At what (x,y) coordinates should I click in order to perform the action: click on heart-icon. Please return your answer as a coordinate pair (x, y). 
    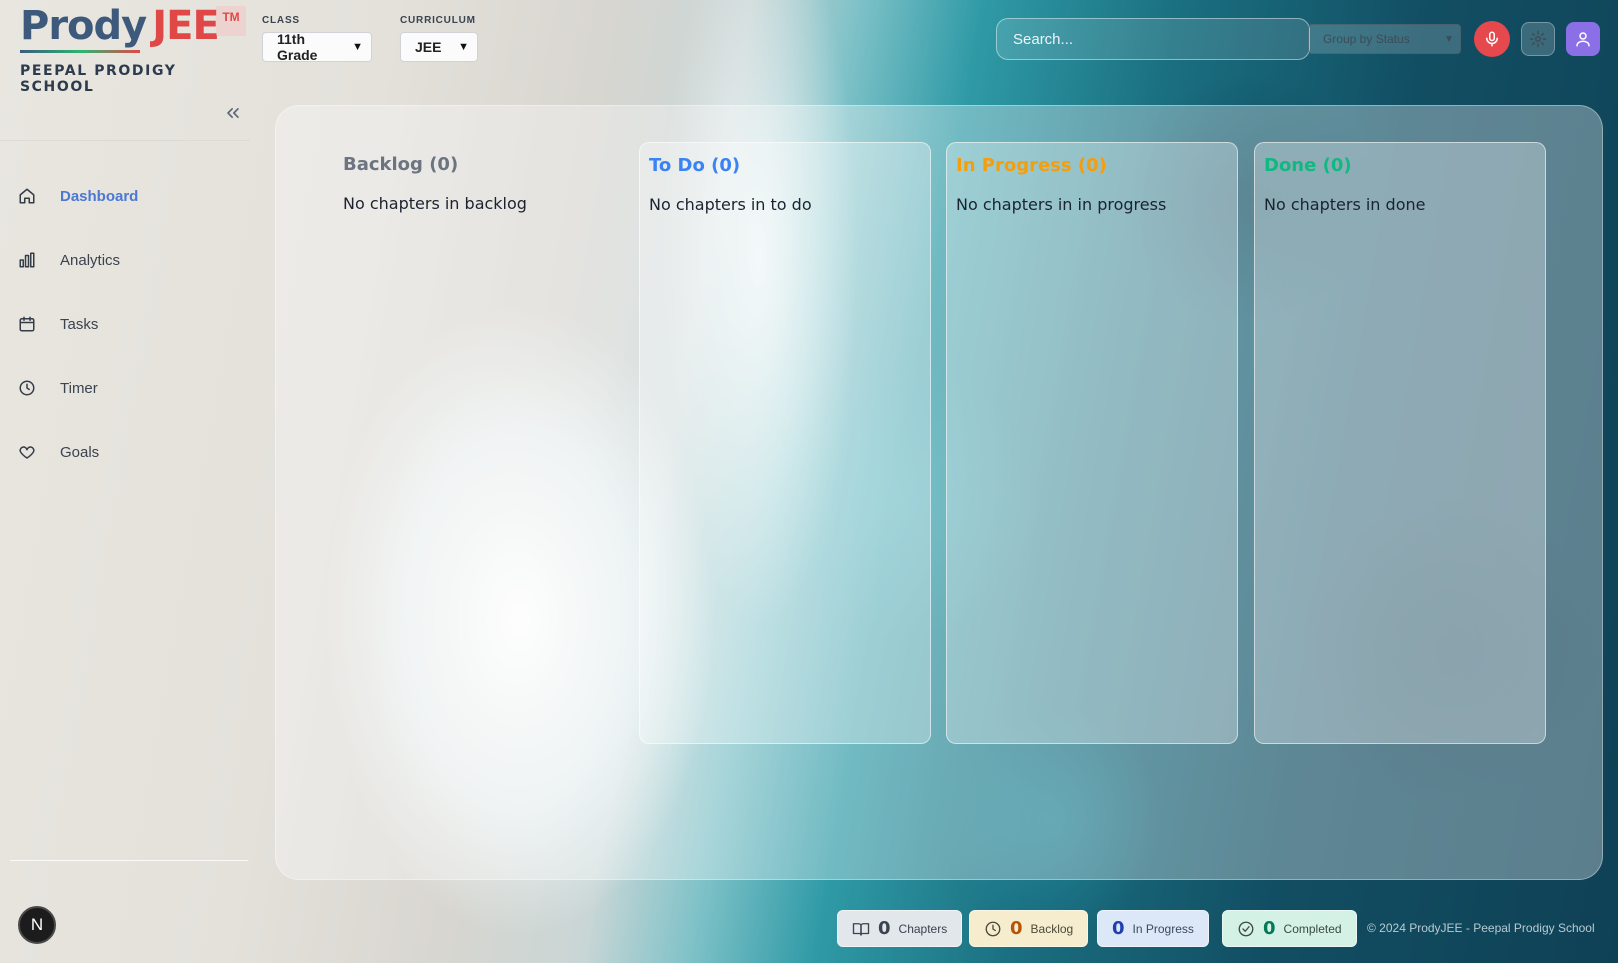
    Looking at the image, I should click on (27, 452).